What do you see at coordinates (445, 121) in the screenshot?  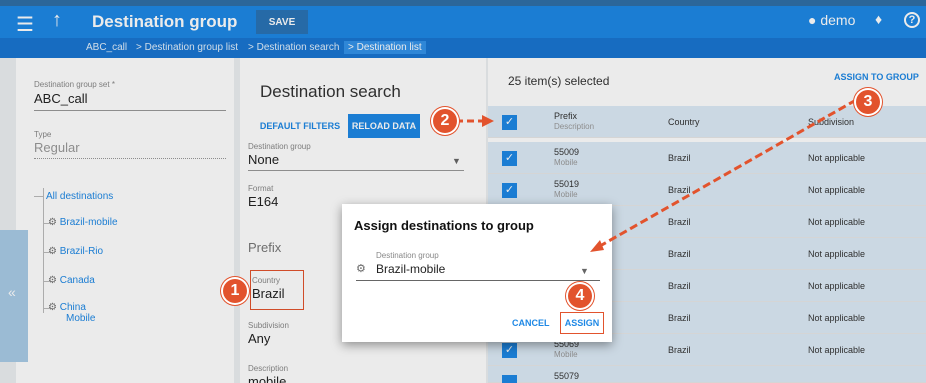 I see `callout-2: 2` at bounding box center [445, 121].